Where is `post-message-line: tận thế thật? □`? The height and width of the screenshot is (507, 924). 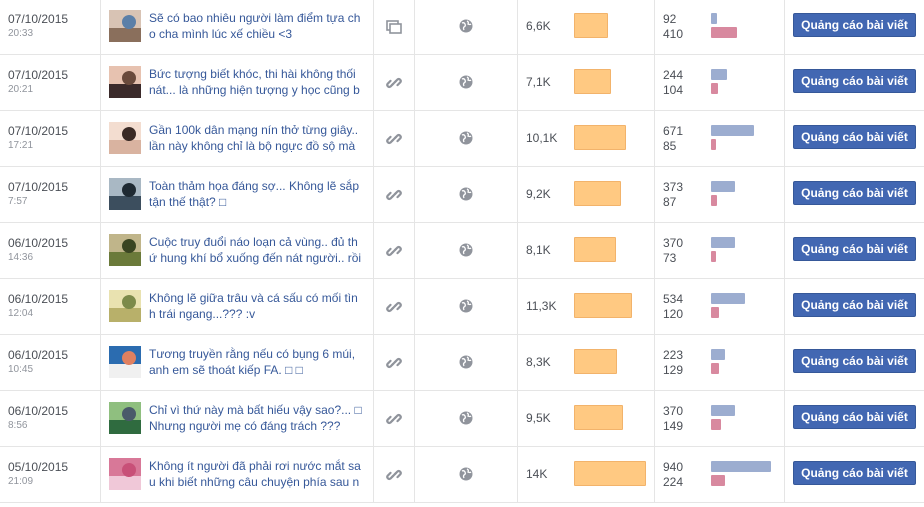
post-message-line: tận thế thật? □ is located at coordinates (188, 202).